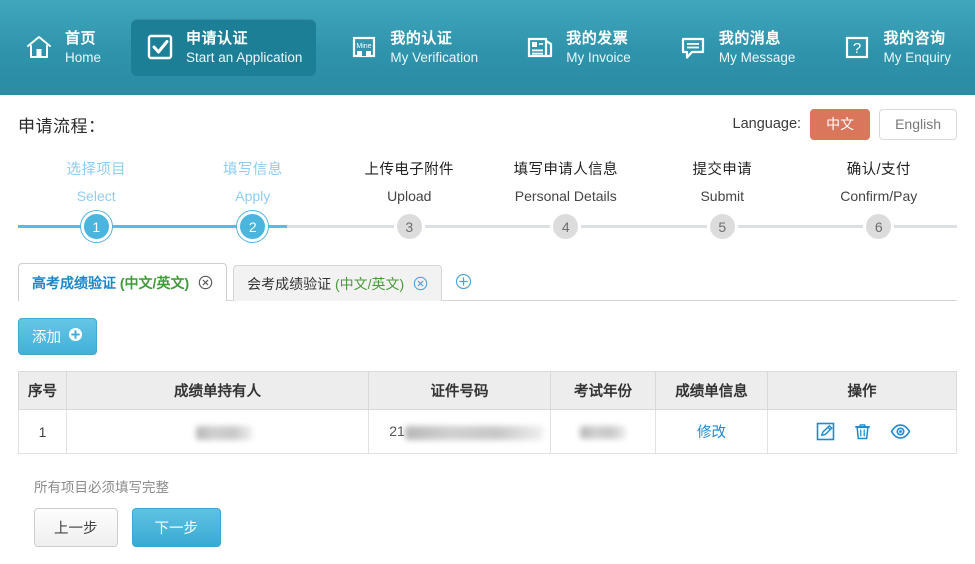 Image resolution: width=975 pixels, height=564 pixels. I want to click on column-header-year: 考试年份, so click(603, 390).